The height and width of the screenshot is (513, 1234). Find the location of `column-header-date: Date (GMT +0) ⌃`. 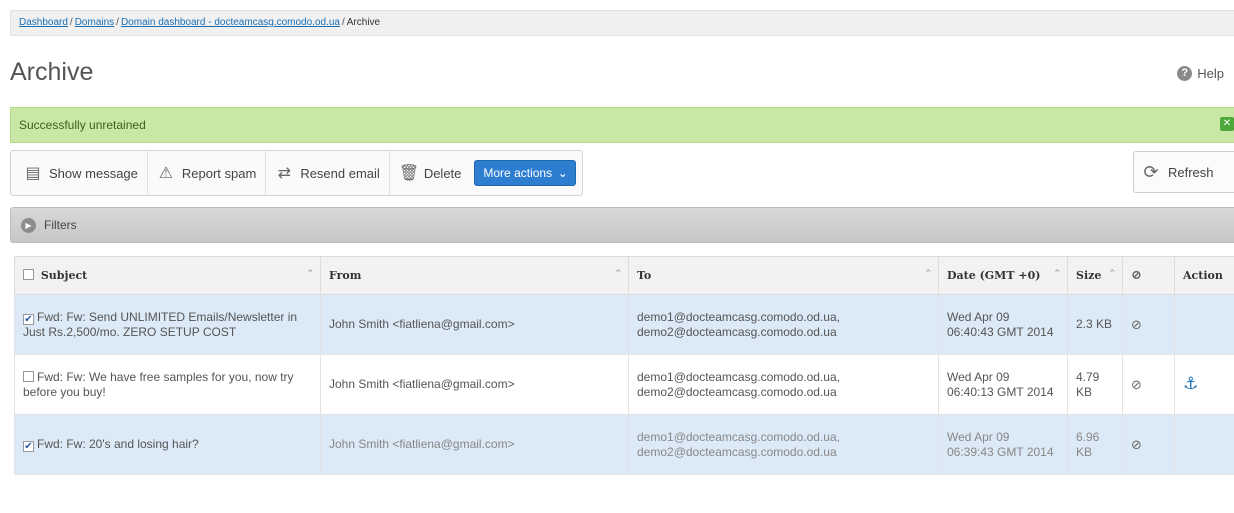

column-header-date: Date (GMT +0) ⌃ is located at coordinates (1003, 275).